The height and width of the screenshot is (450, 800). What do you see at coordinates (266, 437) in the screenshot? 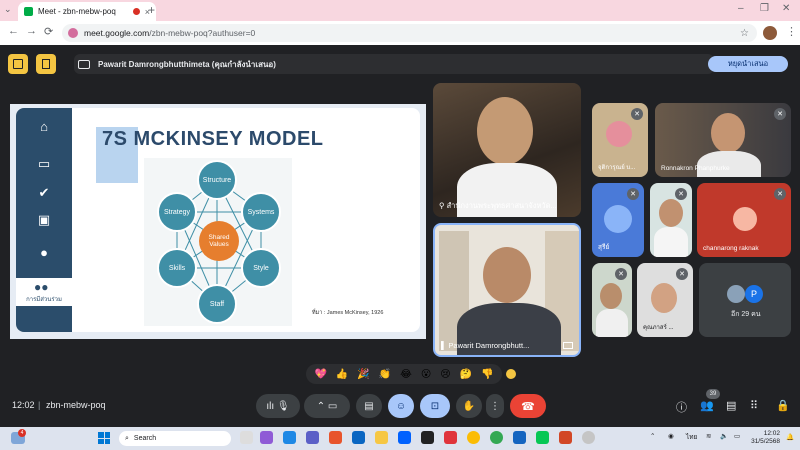
I see `copilot-icon` at bounding box center [266, 437].